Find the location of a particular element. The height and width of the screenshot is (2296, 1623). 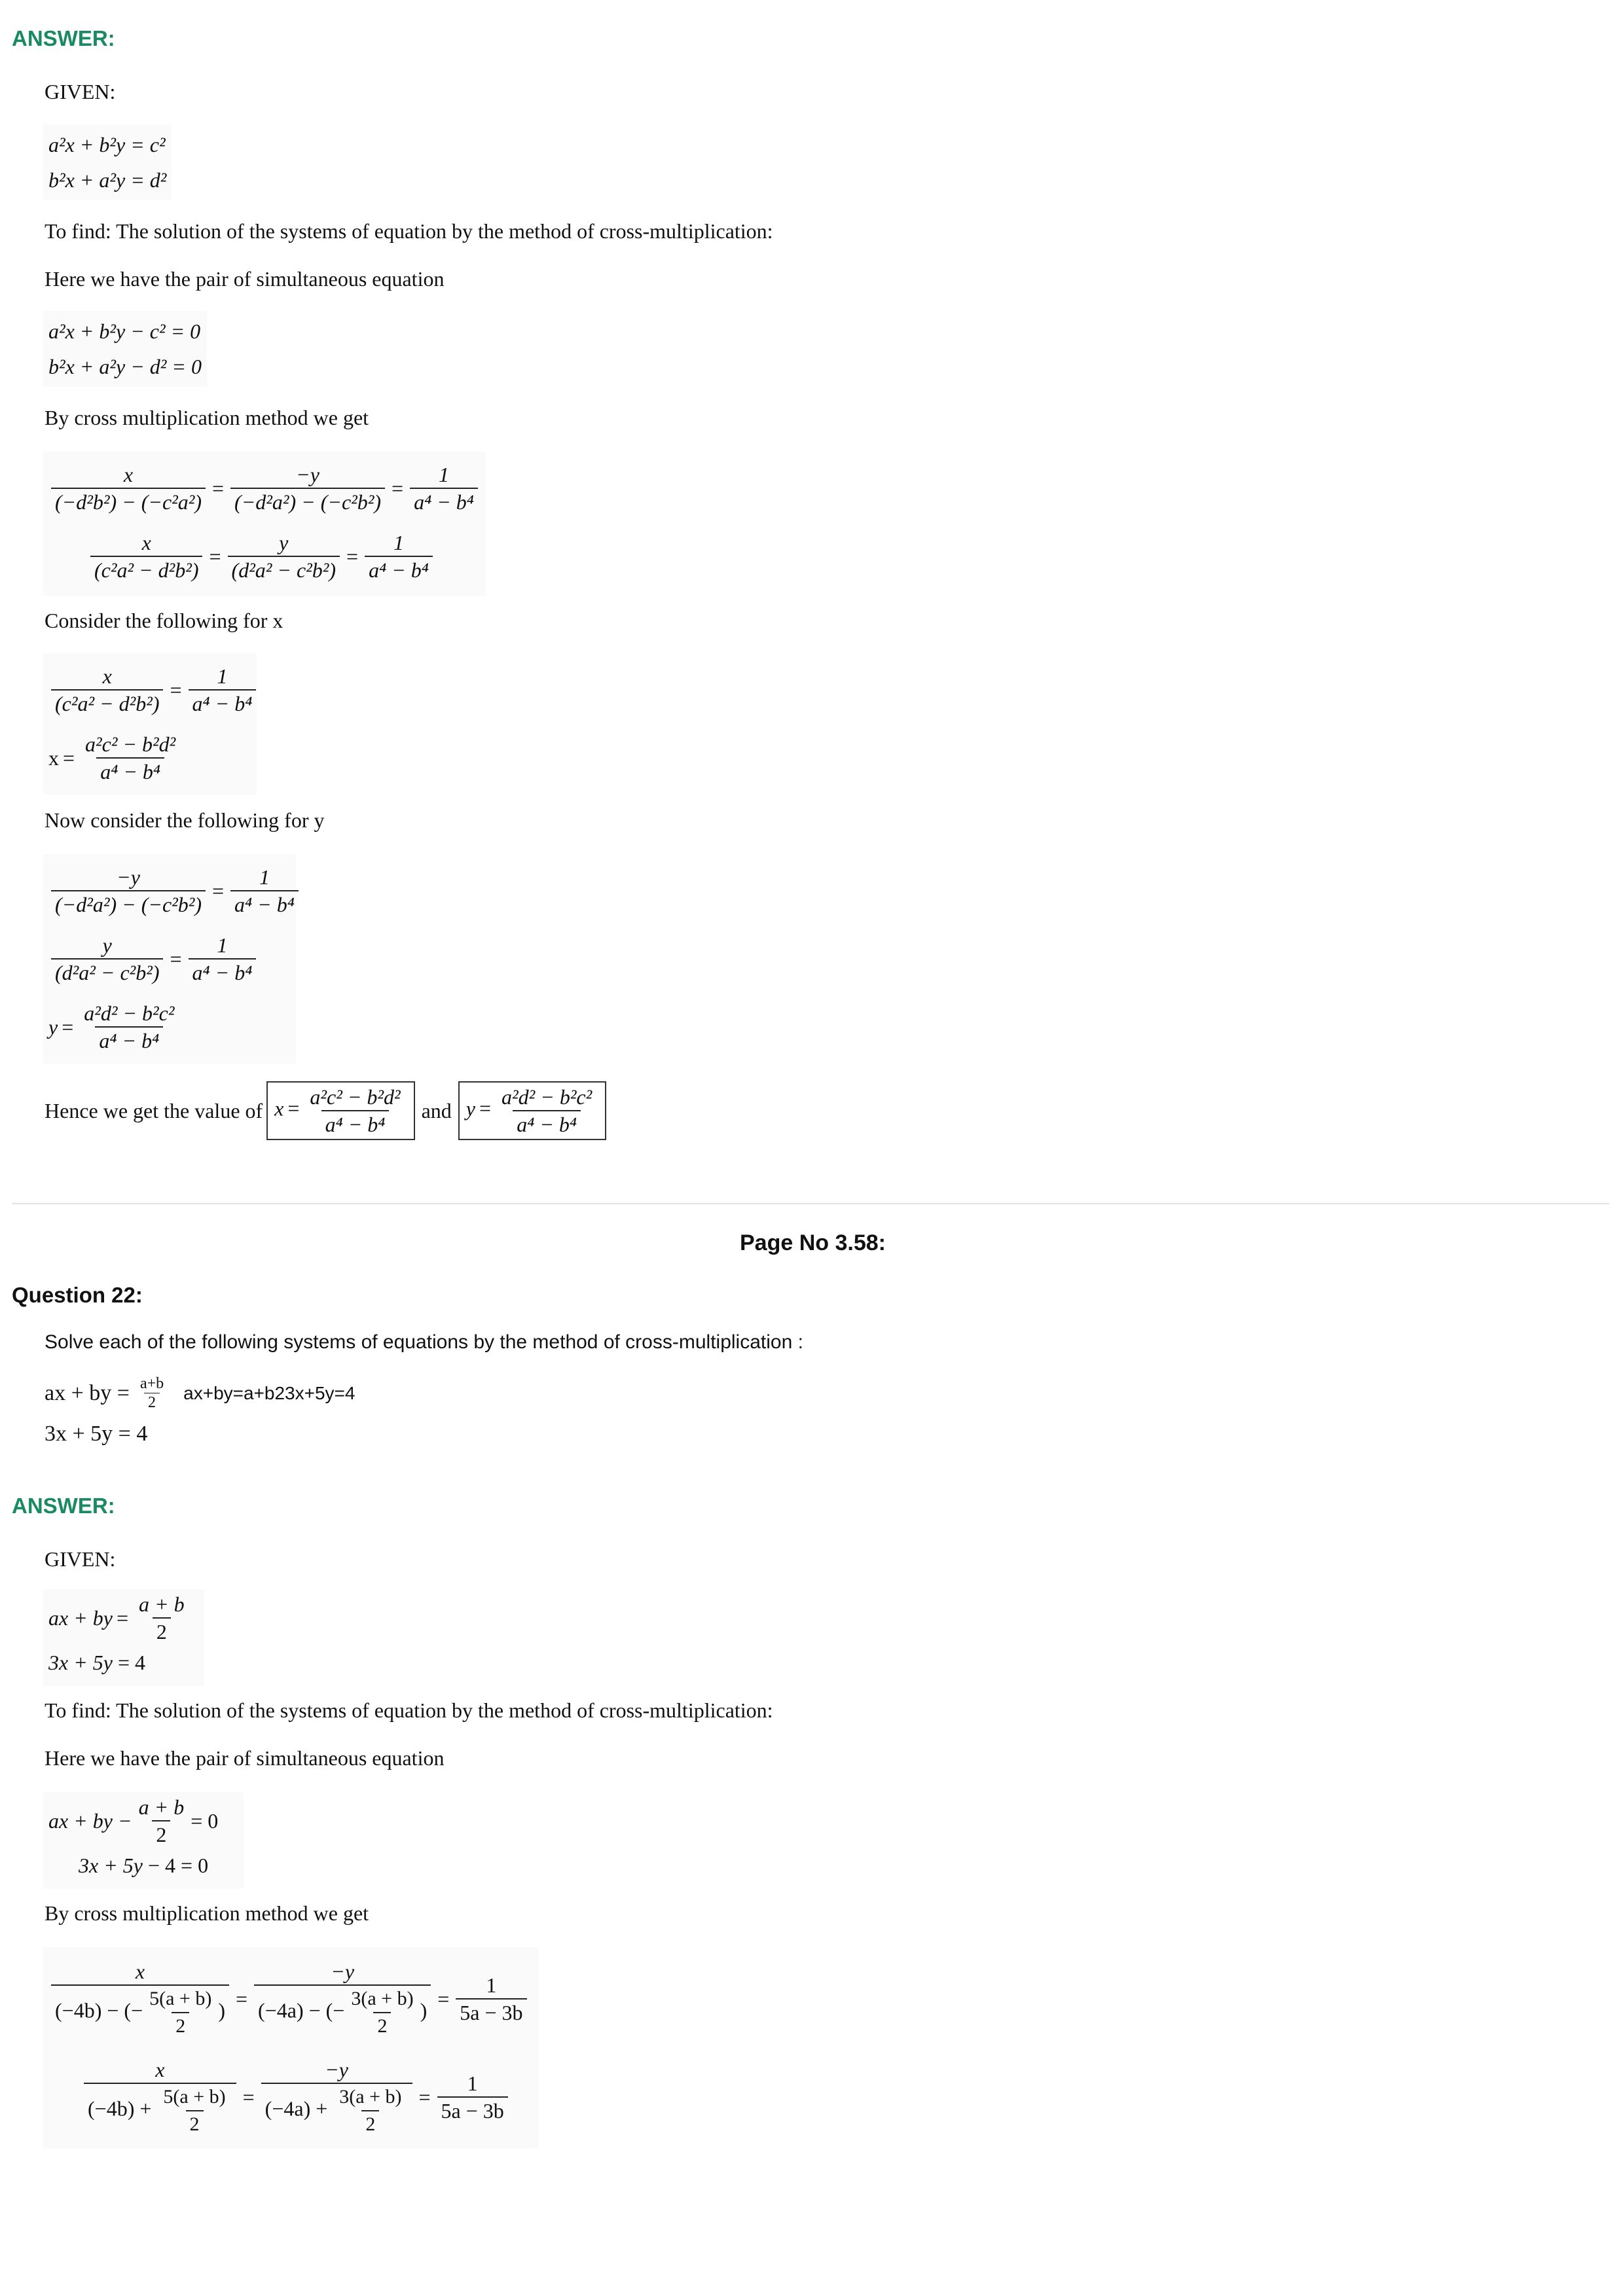

cross-mult-text: By cross multiplication method we get is located at coordinates (207, 417).